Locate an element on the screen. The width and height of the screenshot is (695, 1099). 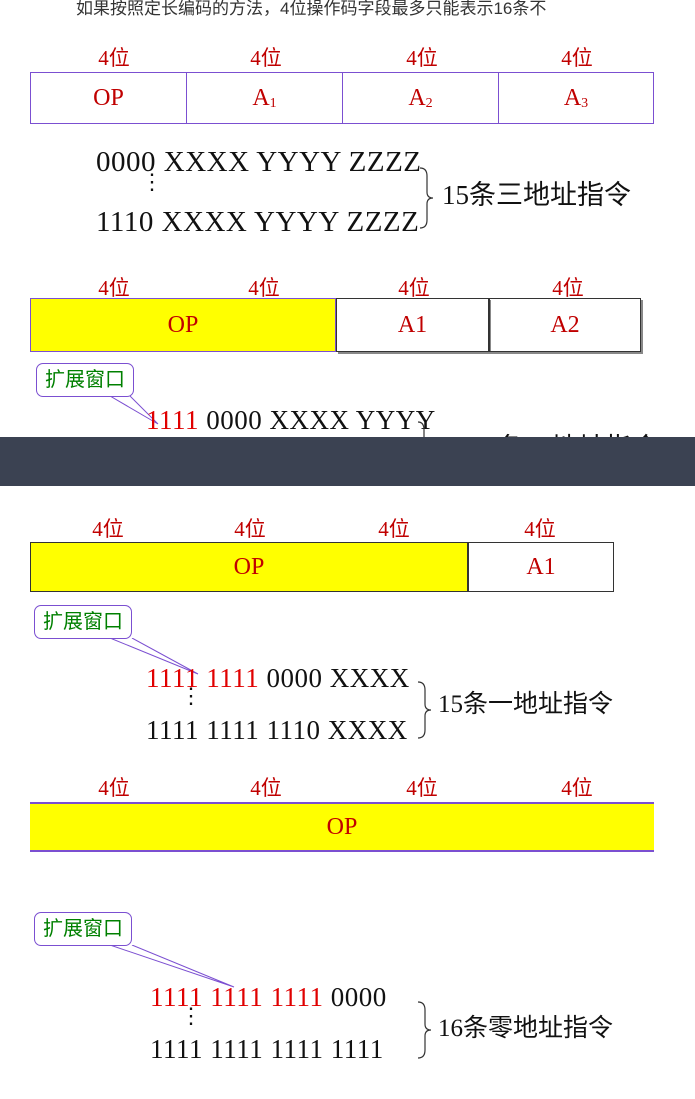
code-line-first: 1111 0000 XXXX YYYY is located at coordinates (291, 420).